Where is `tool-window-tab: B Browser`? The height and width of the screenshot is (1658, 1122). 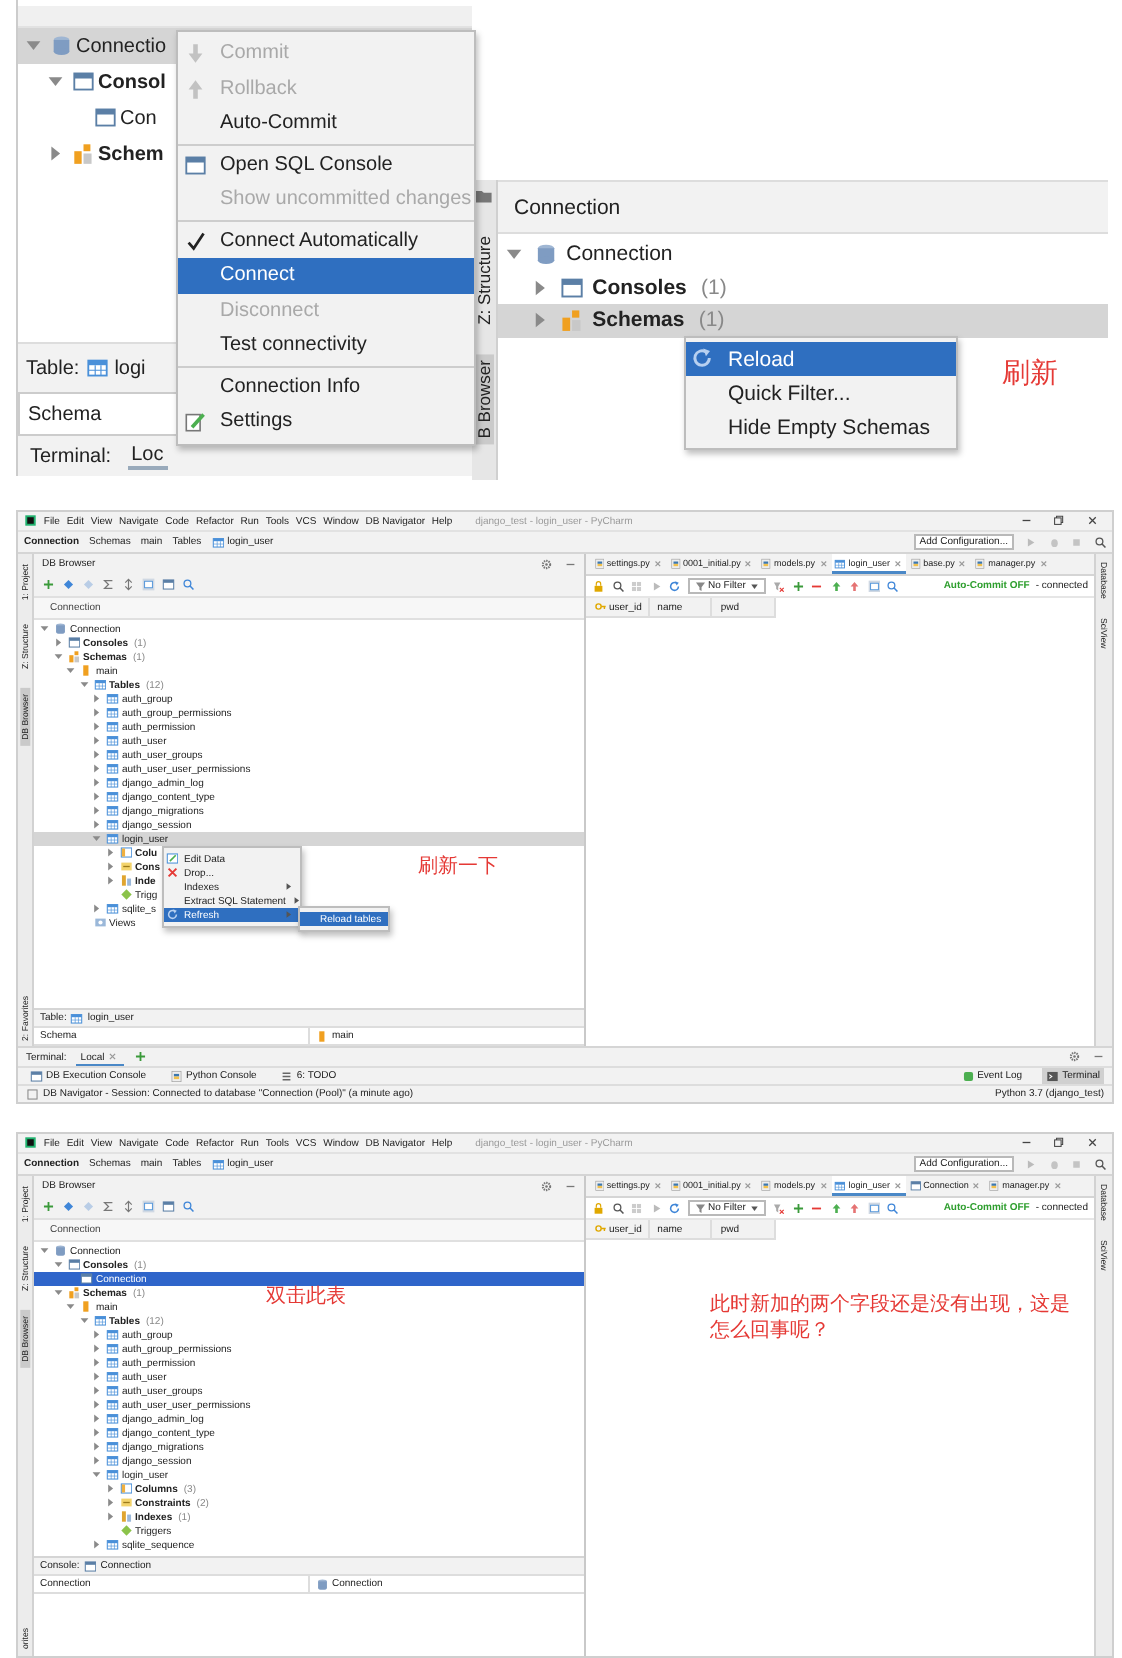 tool-window-tab: B Browser is located at coordinates (484, 399).